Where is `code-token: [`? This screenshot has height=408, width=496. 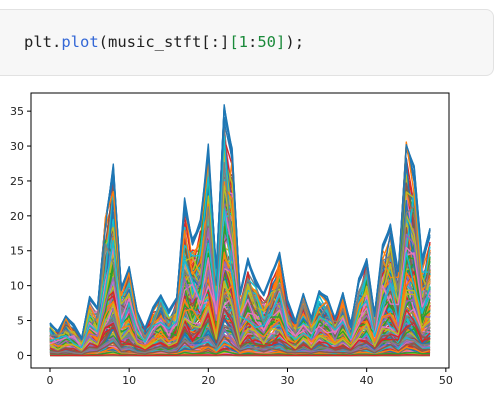
code-token: [ is located at coordinates (233, 42).